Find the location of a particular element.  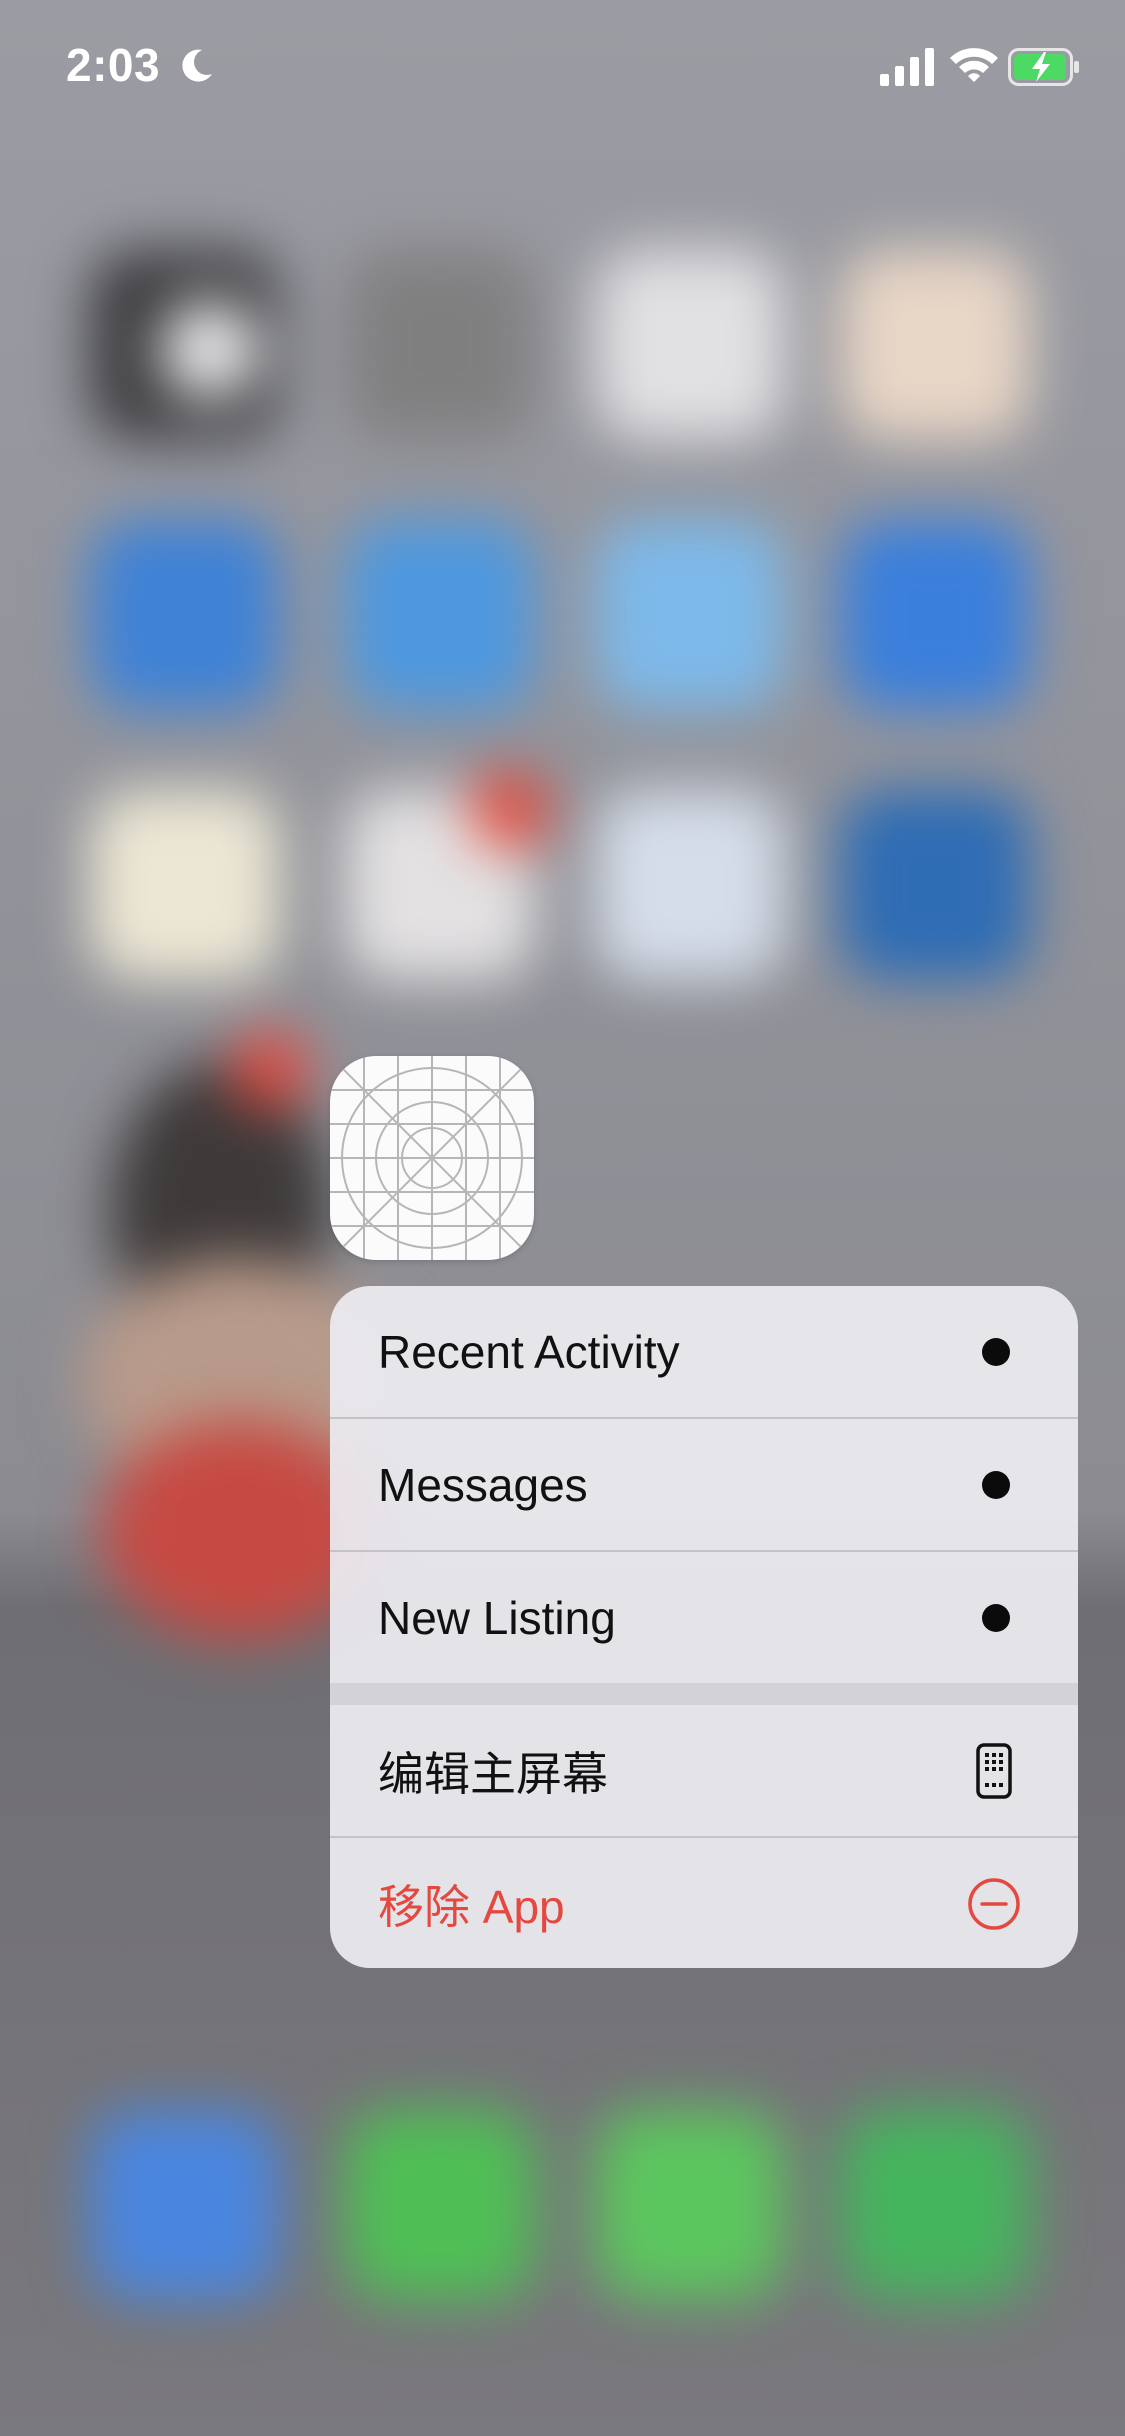

battery-charging-icon is located at coordinates (1043, 67).